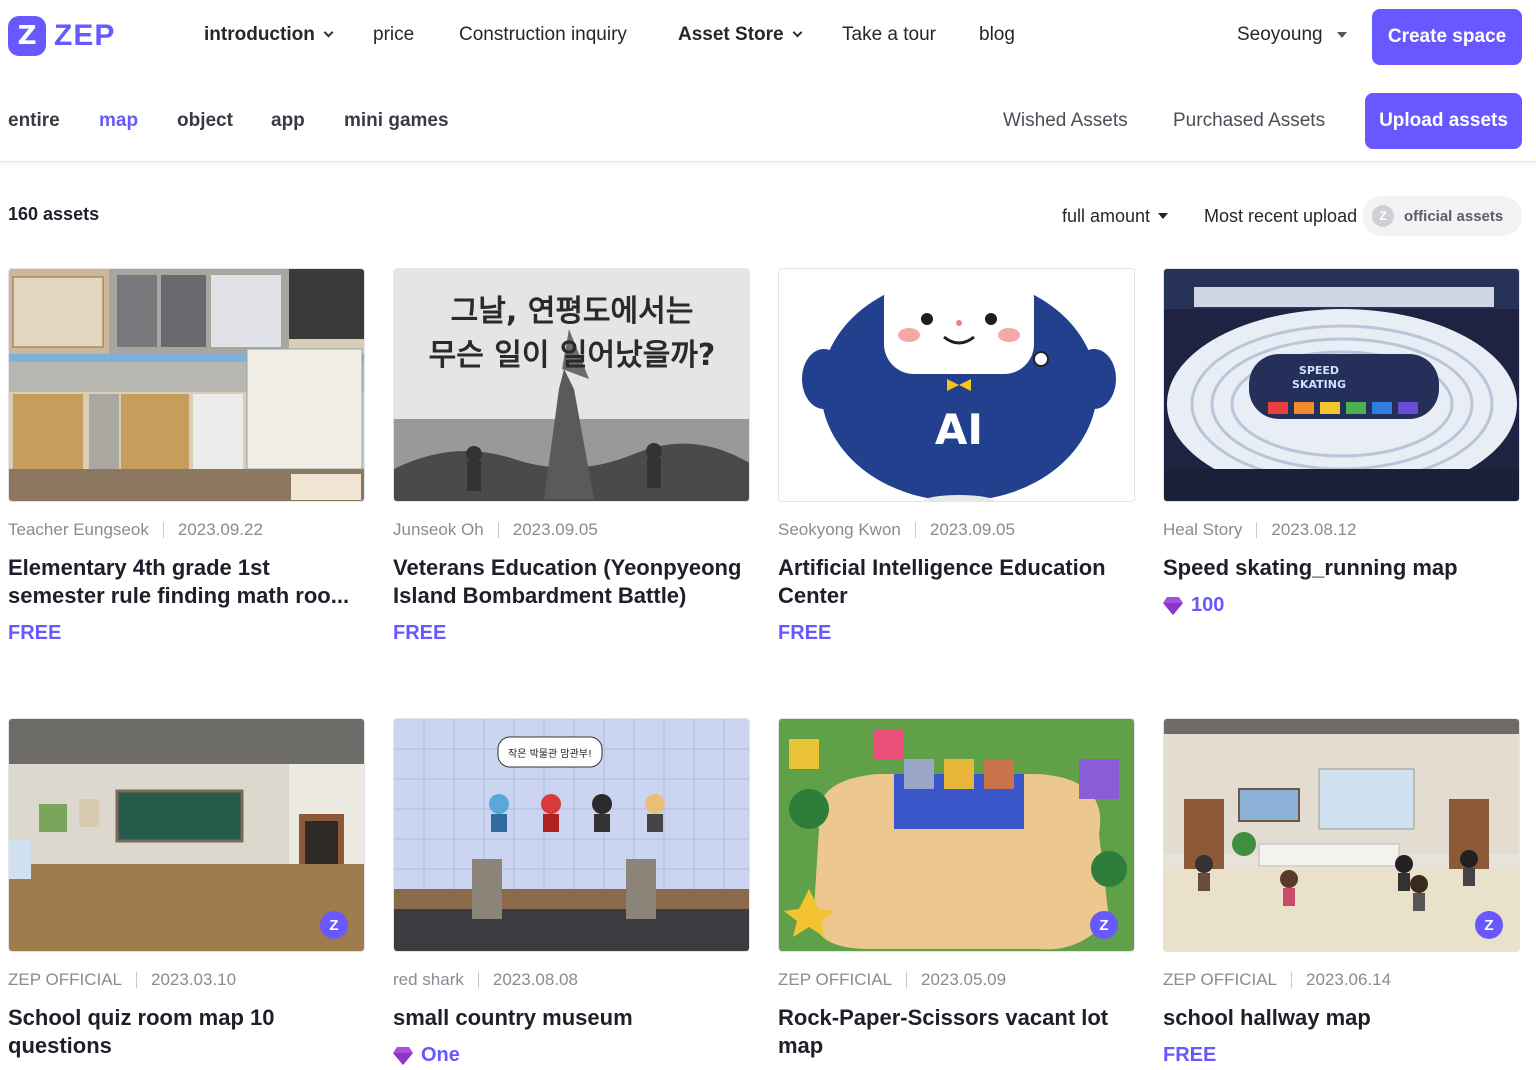  I want to click on nav-blog-label: blog, so click(997, 34).